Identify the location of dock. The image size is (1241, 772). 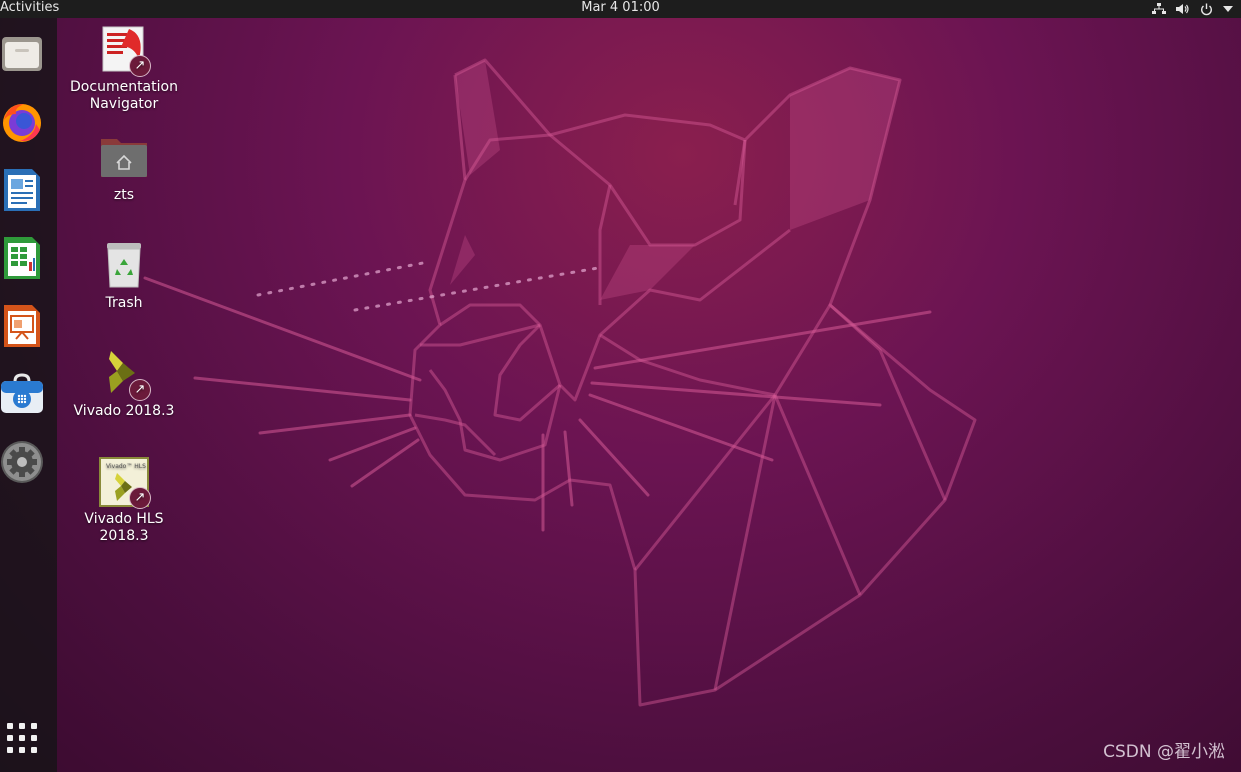
(28, 395).